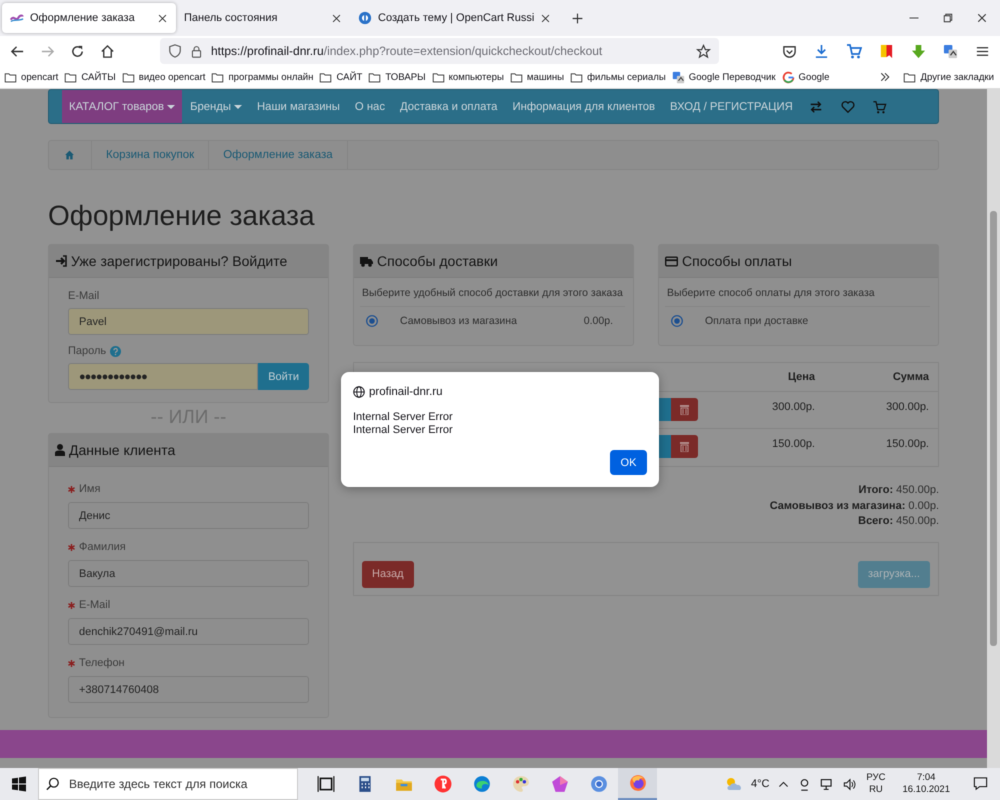  I want to click on text-field: Вакула, so click(188, 573).